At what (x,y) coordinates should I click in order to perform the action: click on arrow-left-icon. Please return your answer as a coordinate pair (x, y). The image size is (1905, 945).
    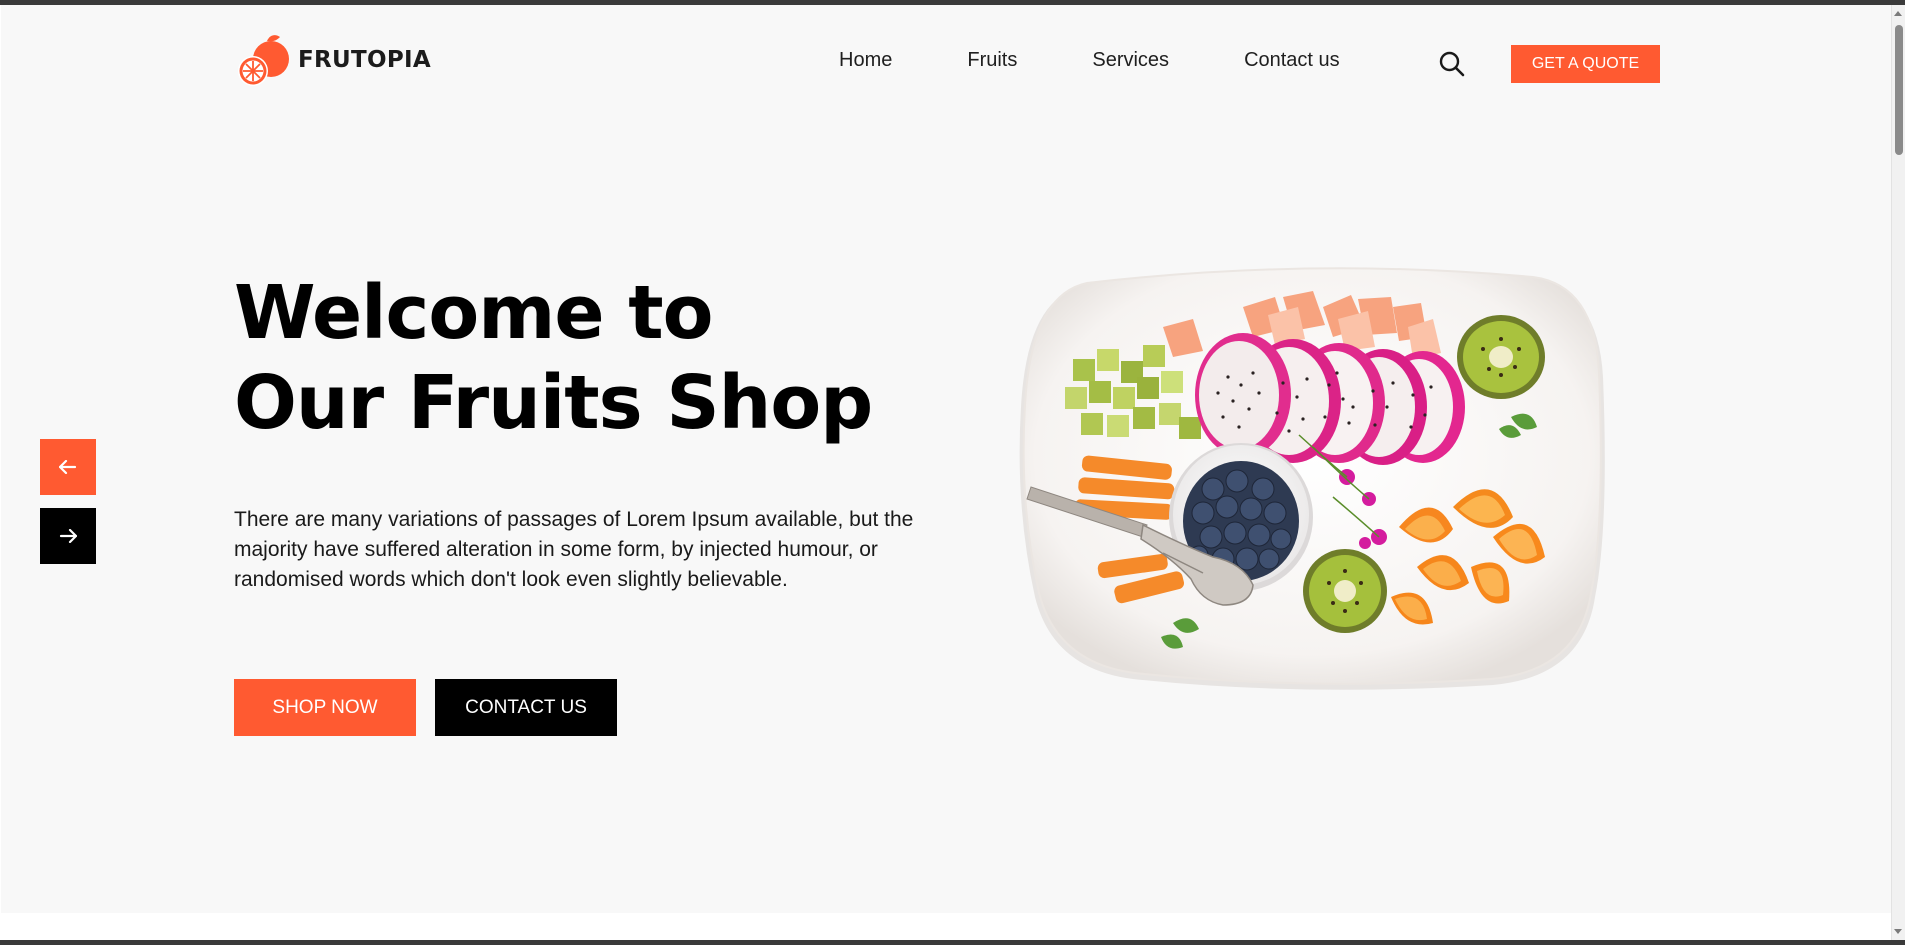
    Looking at the image, I should click on (68, 467).